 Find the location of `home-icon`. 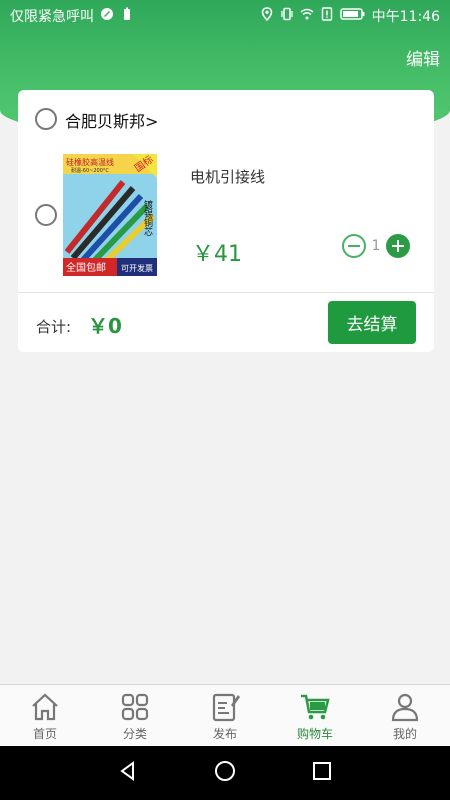

home-icon is located at coordinates (45, 707).